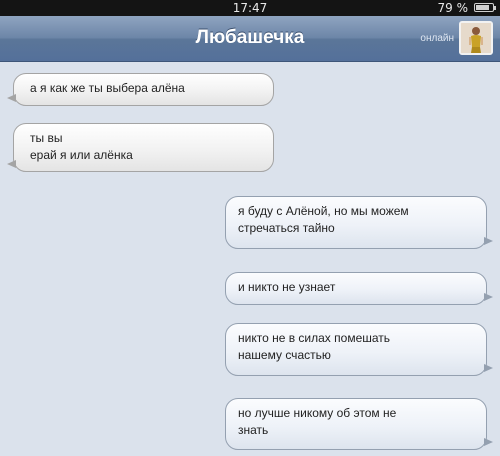  What do you see at coordinates (359, 349) in the screenshot?
I see `message-bubble-outgoing: никто не в силах помешать нашему счастью` at bounding box center [359, 349].